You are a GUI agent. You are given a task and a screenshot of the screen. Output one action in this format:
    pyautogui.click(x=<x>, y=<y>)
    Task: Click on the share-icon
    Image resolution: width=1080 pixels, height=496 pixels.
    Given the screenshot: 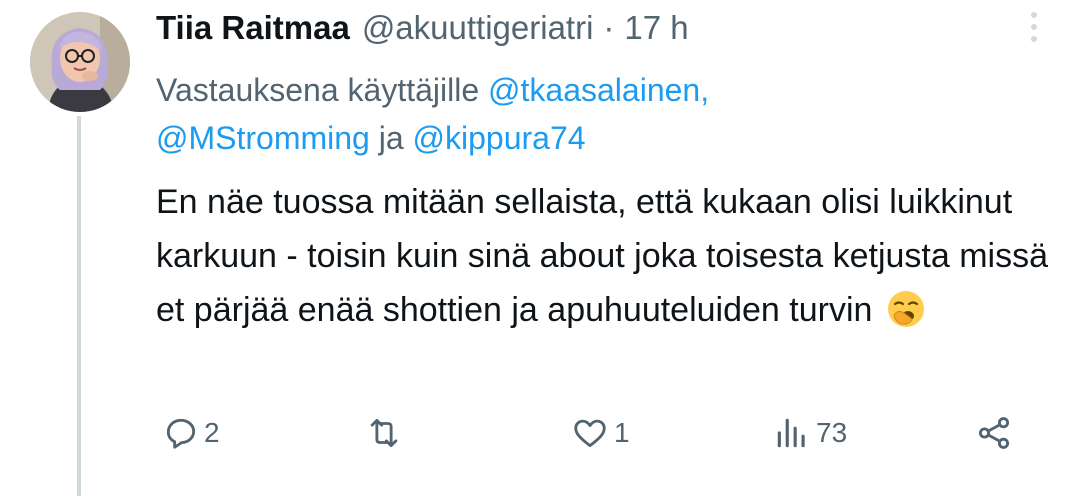 What is the action you would take?
    pyautogui.click(x=994, y=433)
    